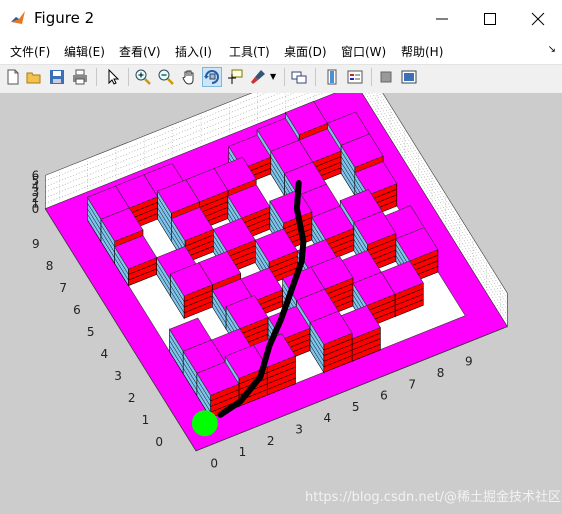  Describe the element at coordinates (409, 77) in the screenshot. I see `show-plot-tools-icon` at that location.